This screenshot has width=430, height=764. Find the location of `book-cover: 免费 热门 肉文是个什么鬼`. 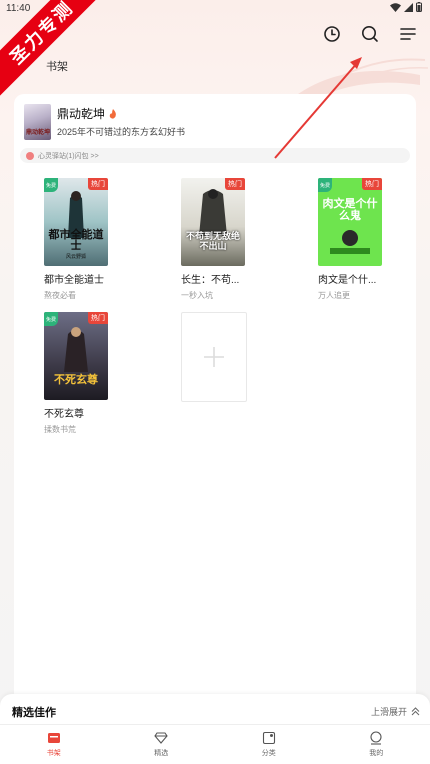

book-cover: 免费 热门 肉文是个什么鬼 is located at coordinates (350, 222).